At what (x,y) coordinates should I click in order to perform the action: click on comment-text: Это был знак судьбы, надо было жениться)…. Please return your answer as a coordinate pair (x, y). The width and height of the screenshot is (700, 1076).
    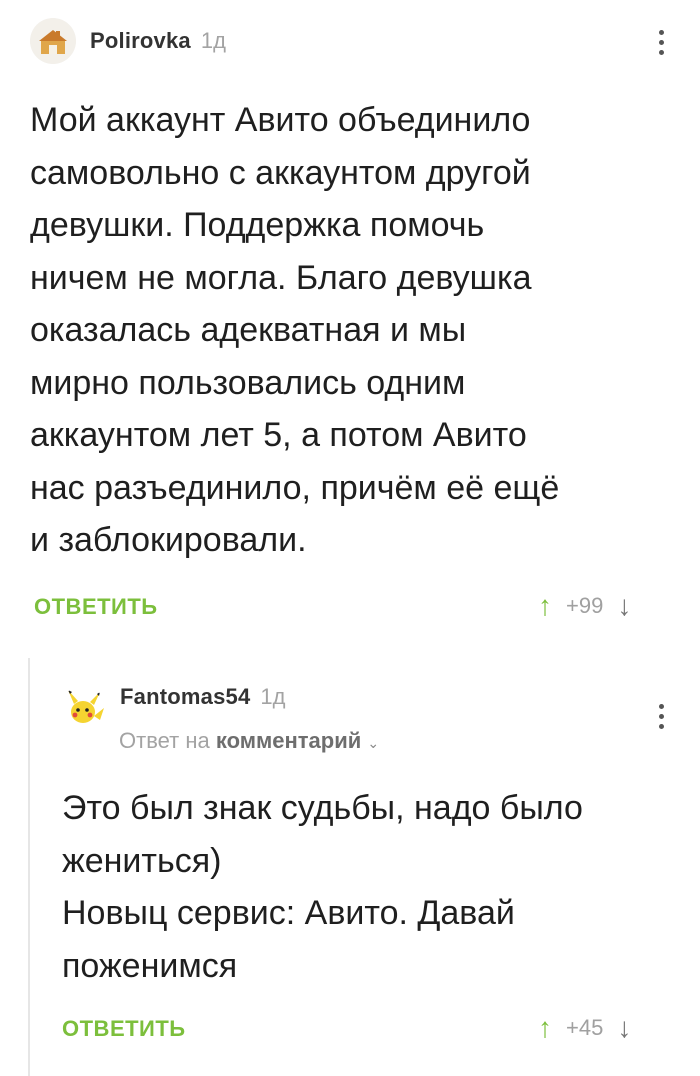
    Looking at the image, I should click on (322, 887).